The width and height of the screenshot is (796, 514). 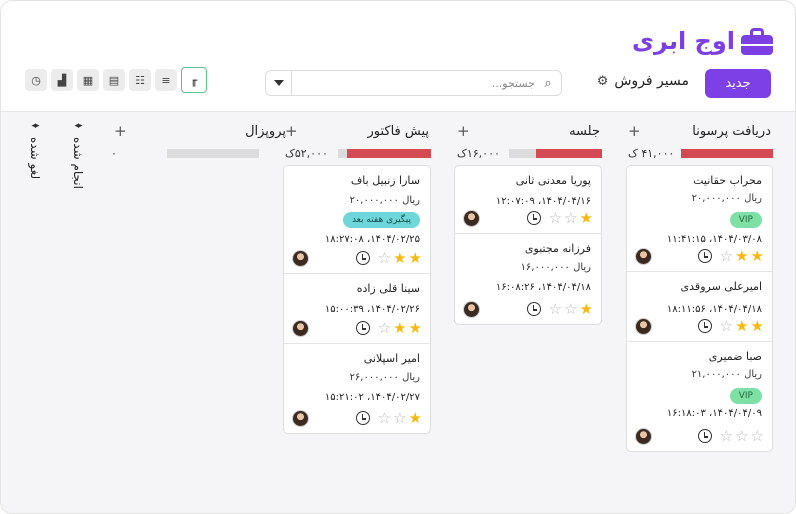 I want to click on deal-date: ۱۴۰۴/۰۴/۰۹، ۱۶:۱۸:۰۳, so click(x=714, y=413).